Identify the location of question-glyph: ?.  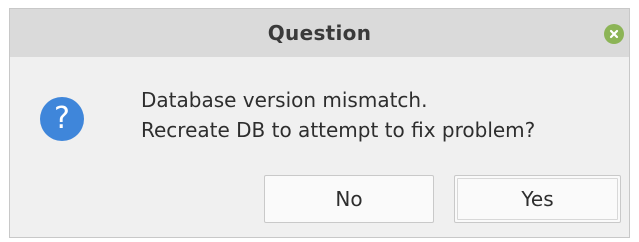
(62, 118).